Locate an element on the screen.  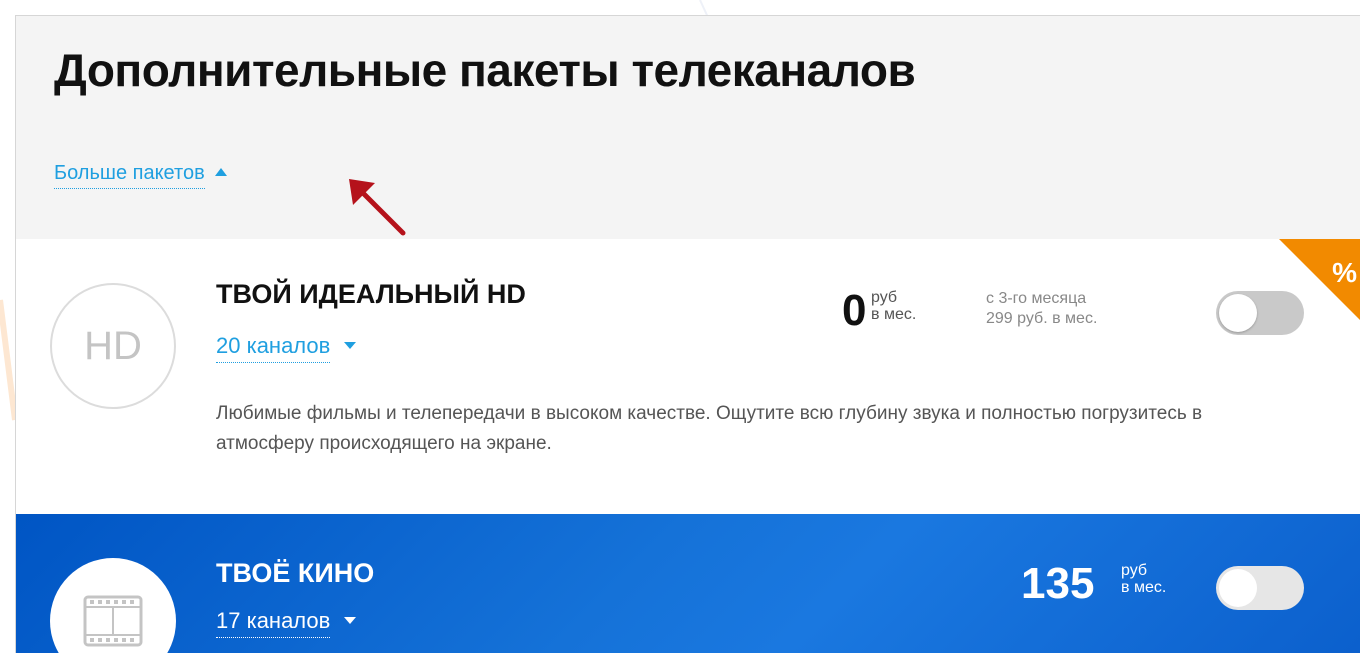
price-value: 135 is located at coordinates (1058, 583).